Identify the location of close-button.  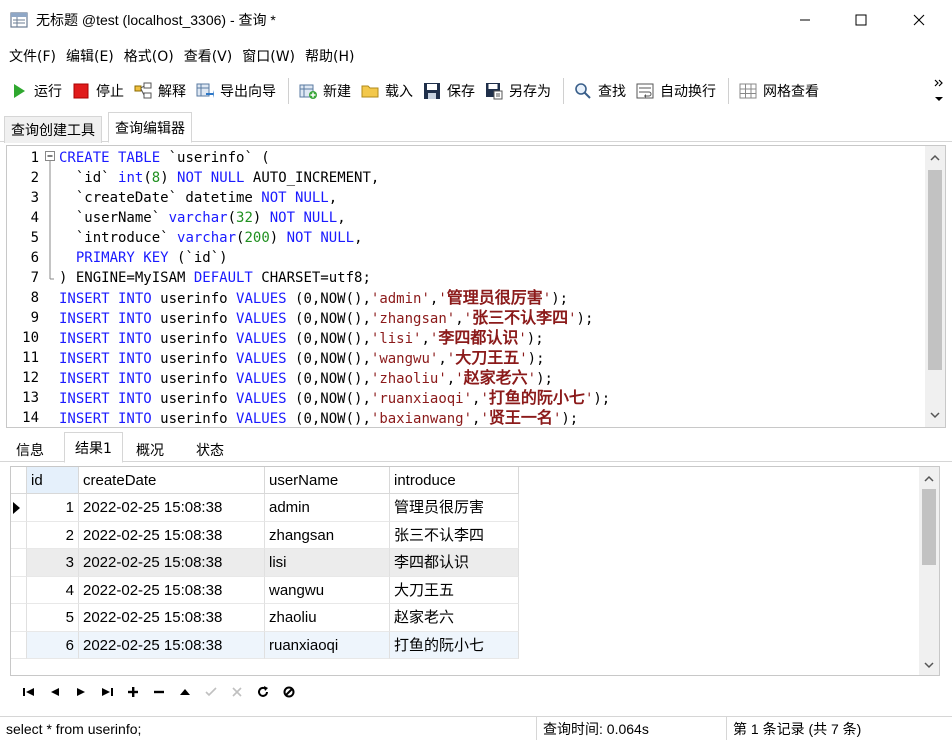
(919, 20).